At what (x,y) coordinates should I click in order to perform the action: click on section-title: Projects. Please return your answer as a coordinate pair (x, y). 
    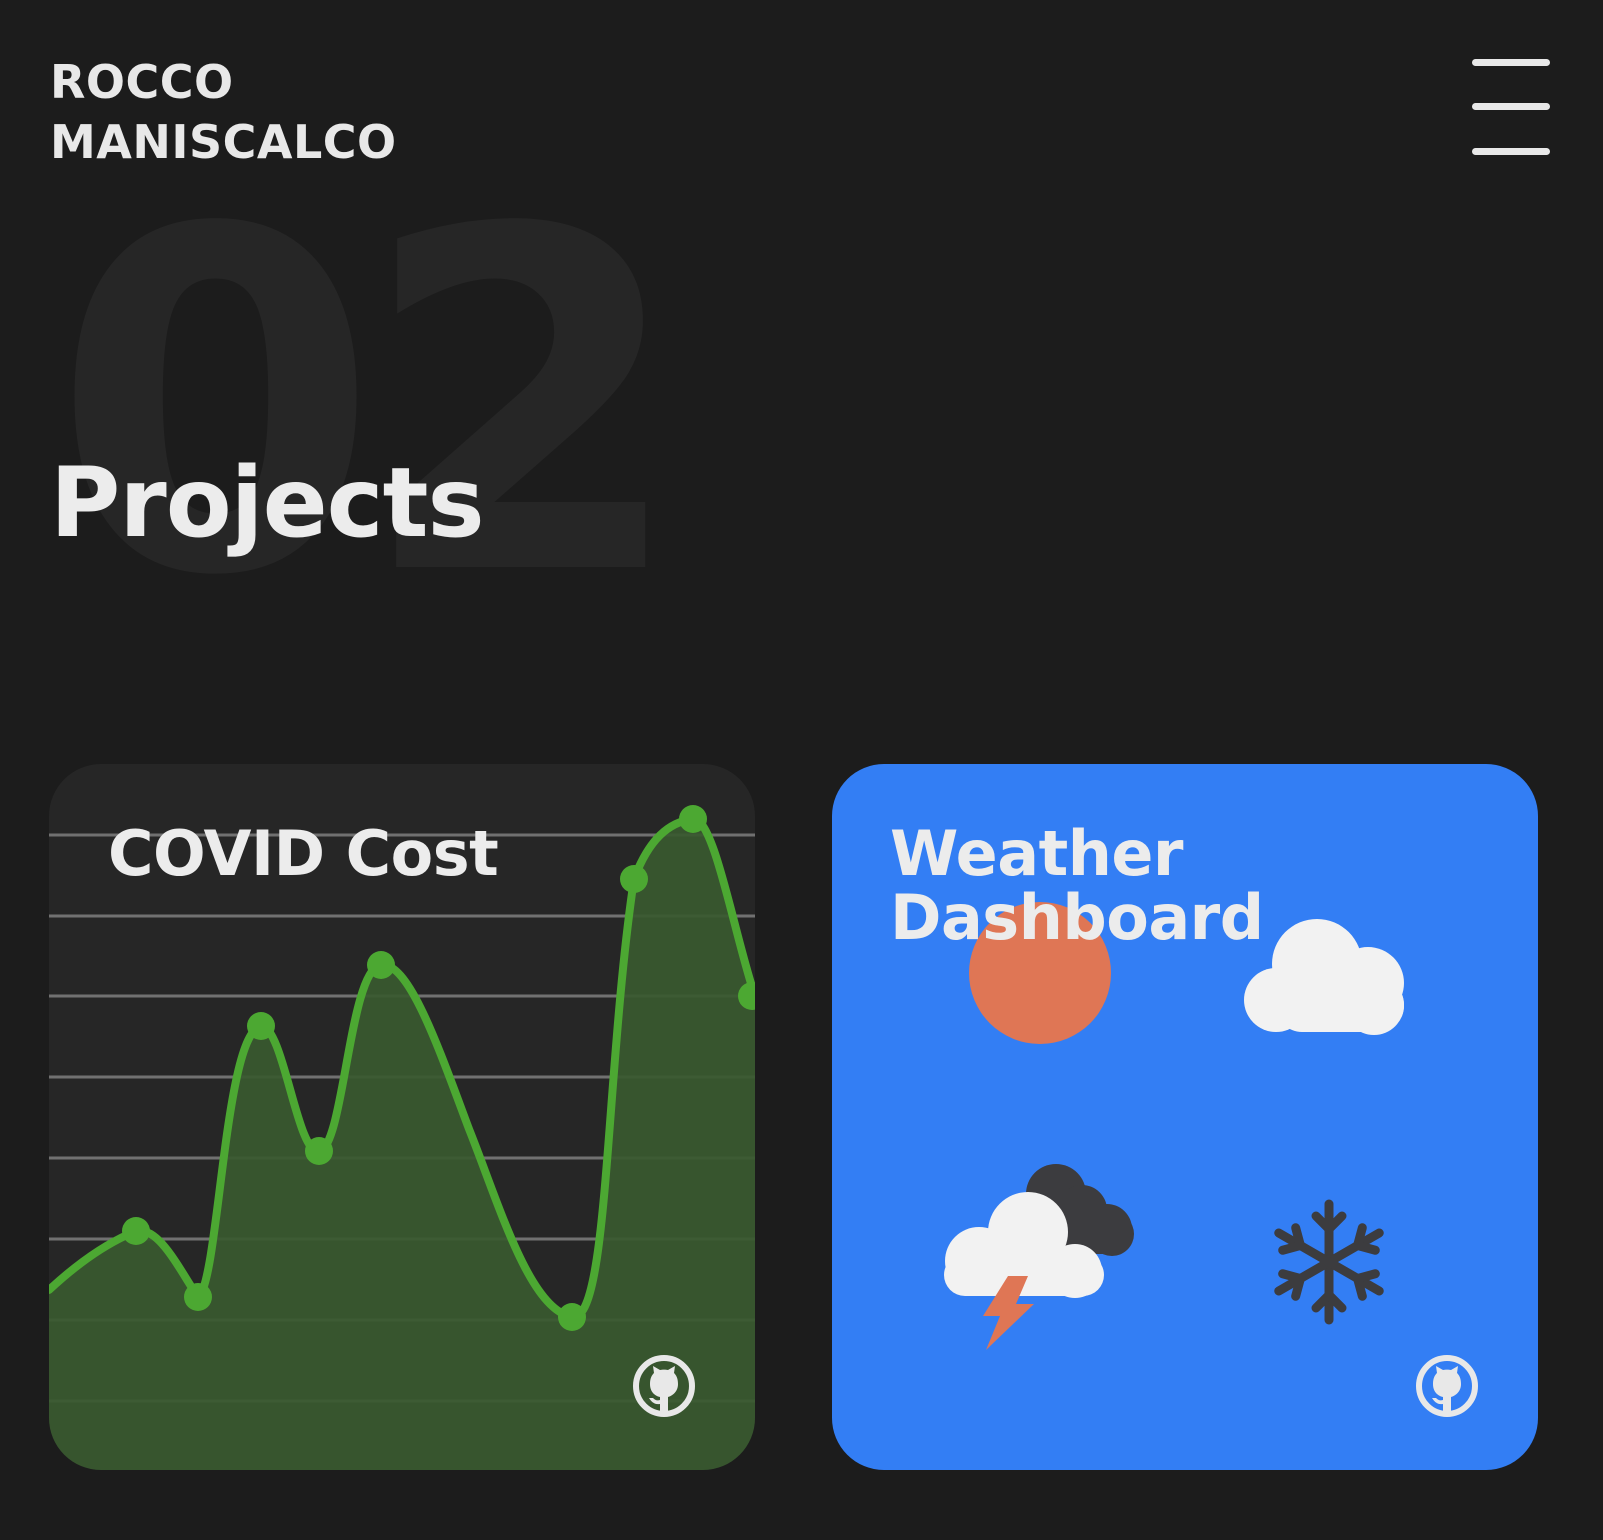
    Looking at the image, I should click on (267, 503).